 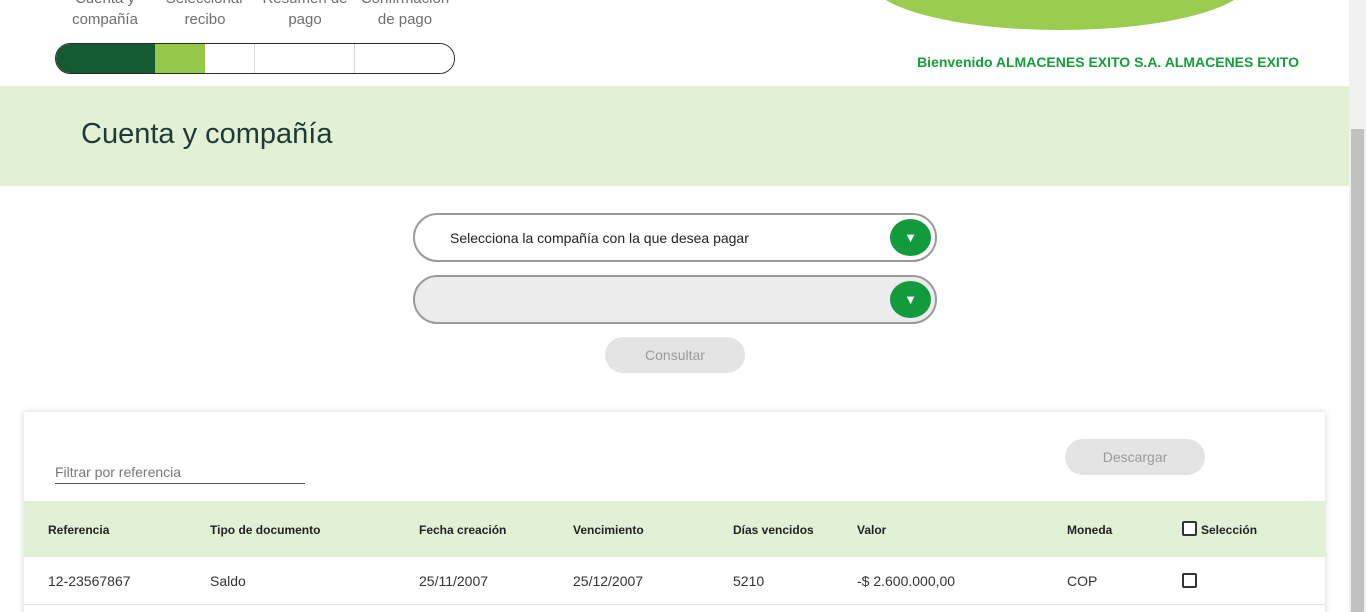 I want to click on cell-dias: 5210, so click(x=749, y=581).